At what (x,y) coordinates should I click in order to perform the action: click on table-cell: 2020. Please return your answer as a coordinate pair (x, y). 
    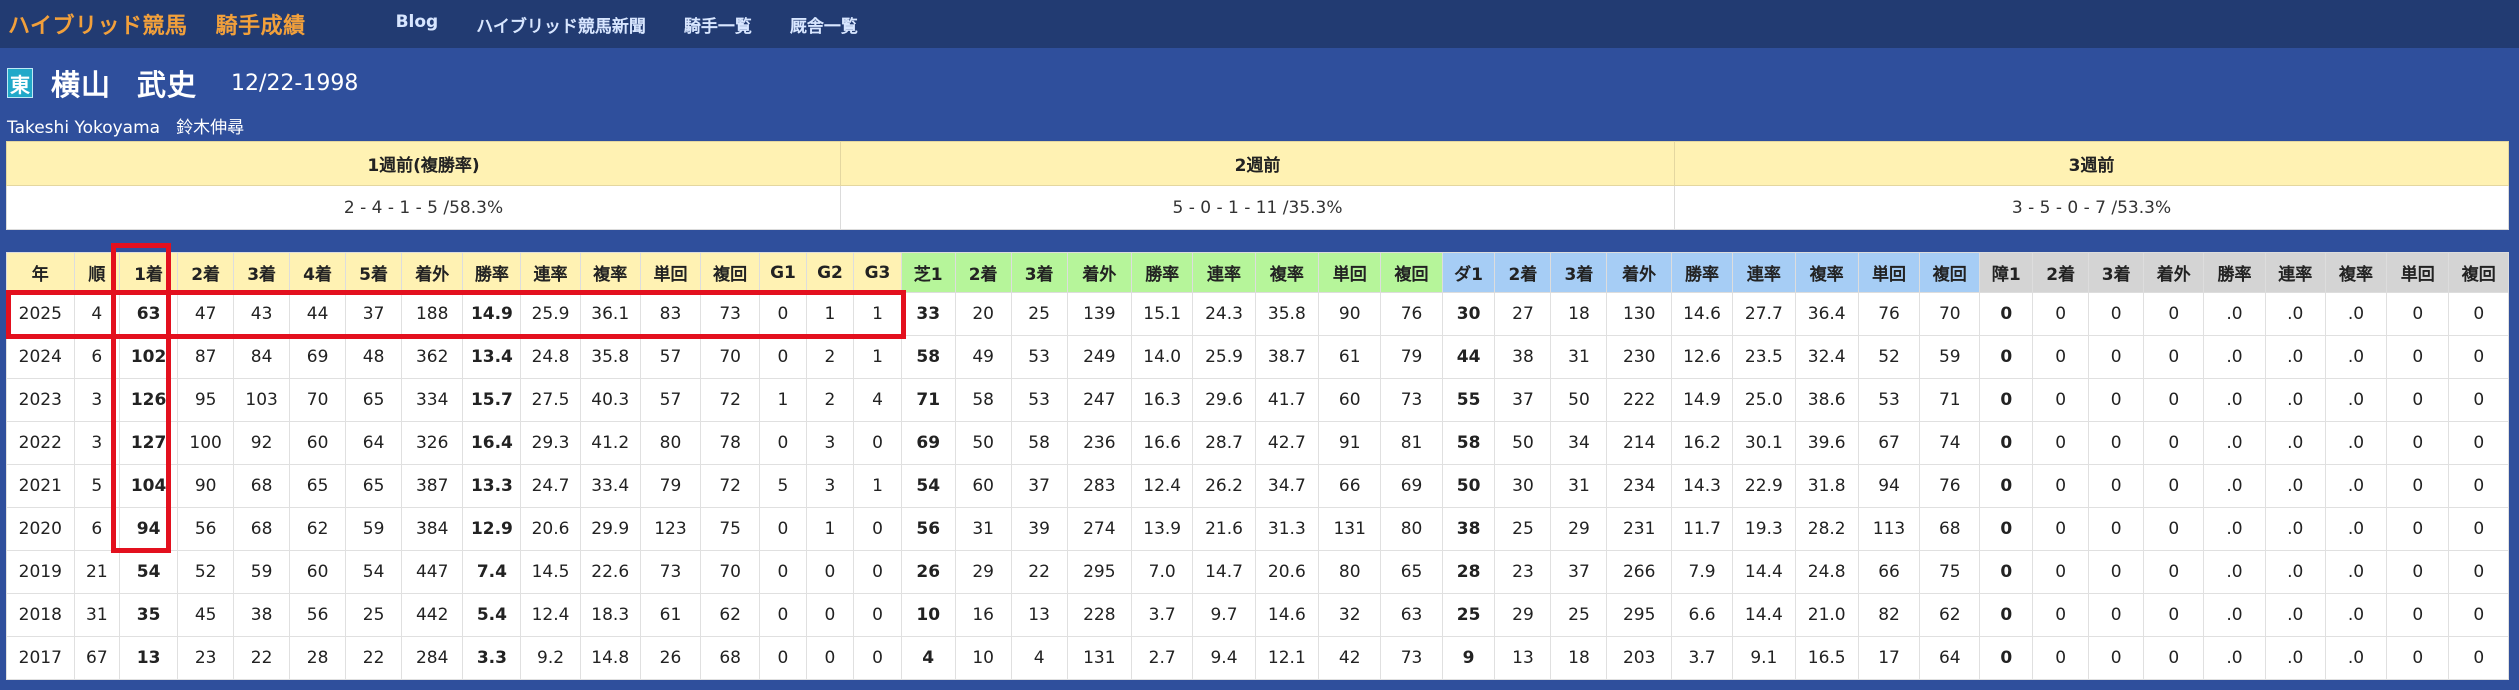
    Looking at the image, I should click on (40, 529).